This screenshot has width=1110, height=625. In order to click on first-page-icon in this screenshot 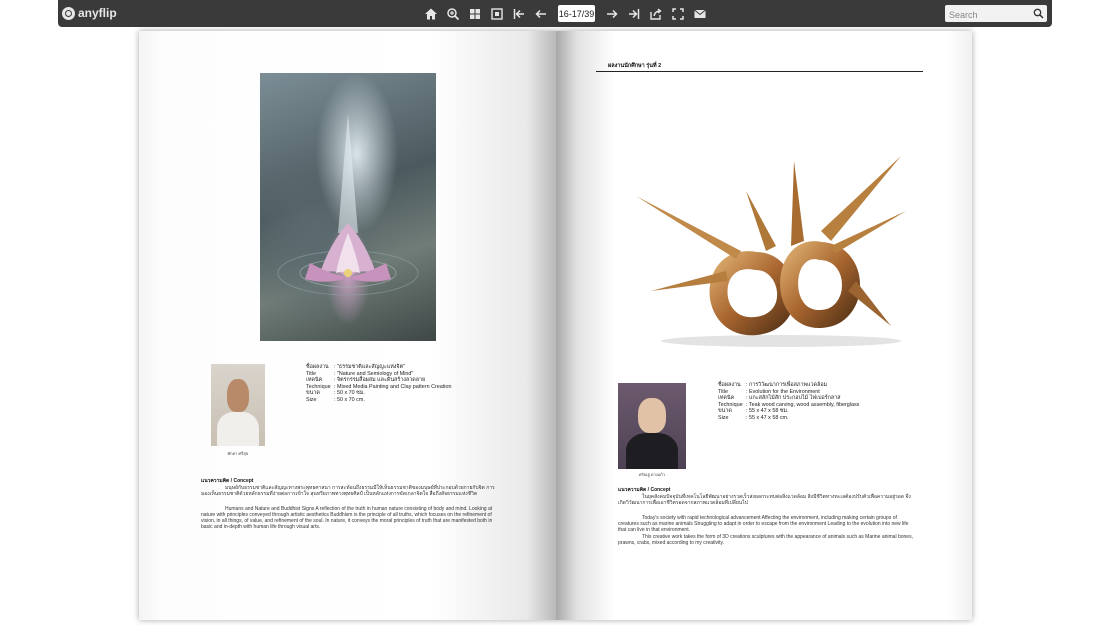, I will do `click(519, 14)`.